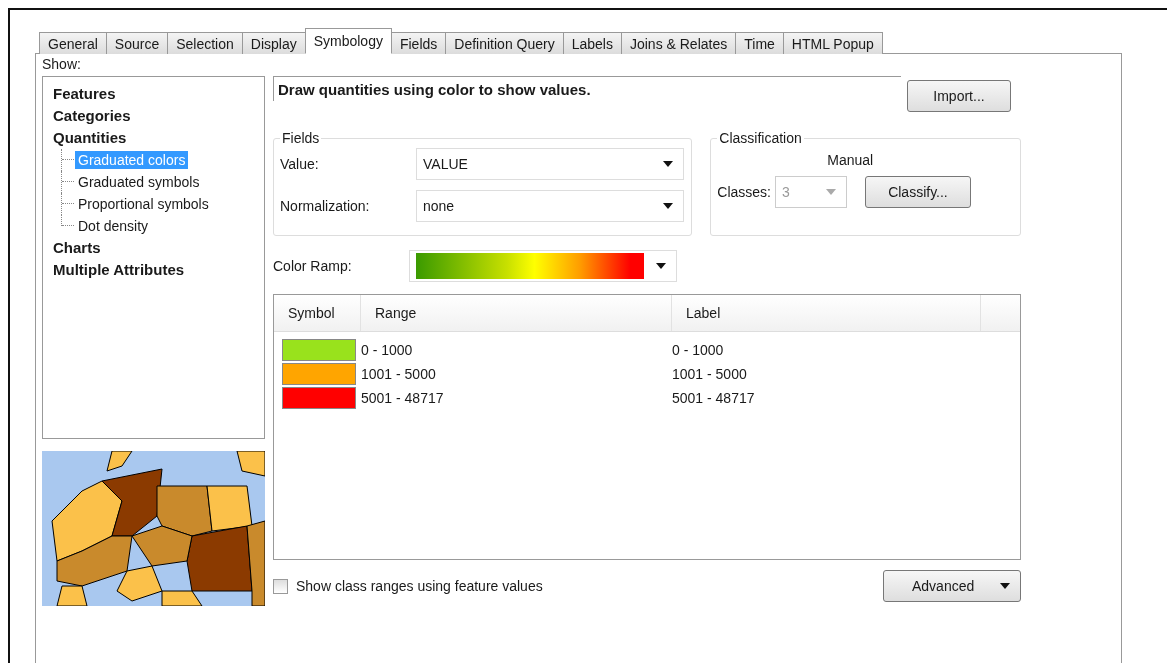  I want to click on description-text: Draw quantities using color to show values., so click(587, 88).